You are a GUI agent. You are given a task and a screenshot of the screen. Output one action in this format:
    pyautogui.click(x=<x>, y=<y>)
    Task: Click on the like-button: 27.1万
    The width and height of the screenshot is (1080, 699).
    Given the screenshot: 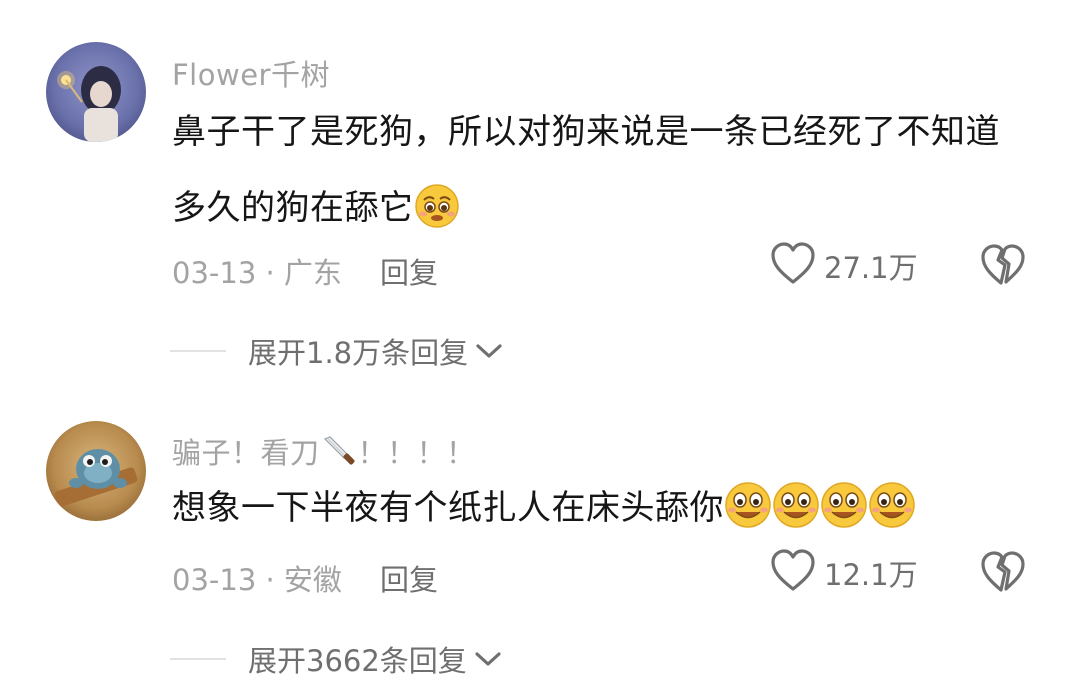 What is the action you would take?
    pyautogui.click(x=844, y=266)
    